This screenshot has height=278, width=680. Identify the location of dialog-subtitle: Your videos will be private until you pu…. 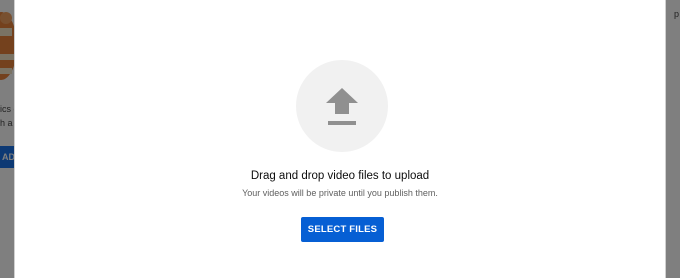
(340, 193).